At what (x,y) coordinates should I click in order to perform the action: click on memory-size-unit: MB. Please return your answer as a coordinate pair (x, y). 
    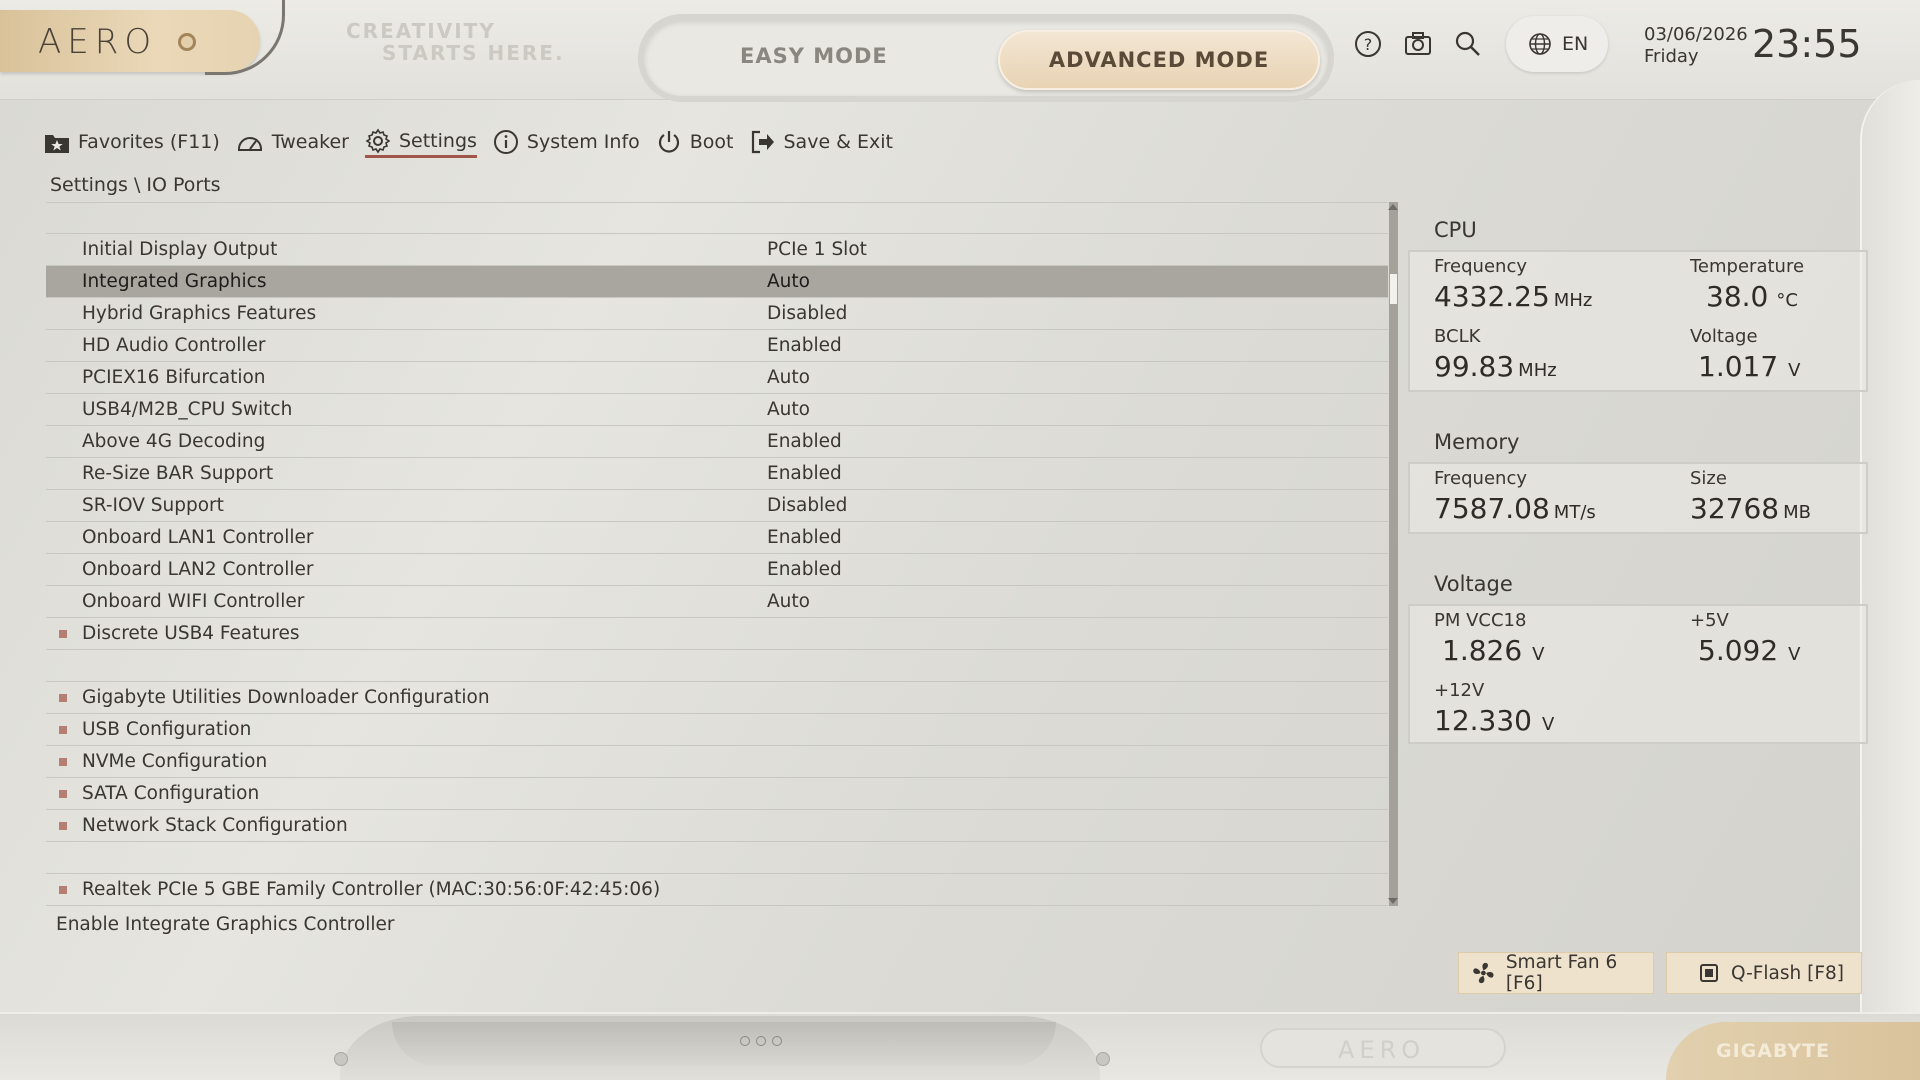
    Looking at the image, I should click on (1797, 512).